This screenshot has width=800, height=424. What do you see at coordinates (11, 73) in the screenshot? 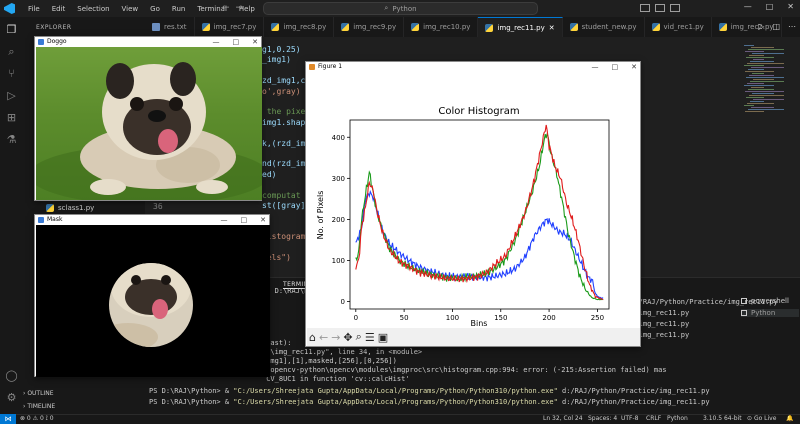
I see `source-control-icon: ⑂` at bounding box center [11, 73].